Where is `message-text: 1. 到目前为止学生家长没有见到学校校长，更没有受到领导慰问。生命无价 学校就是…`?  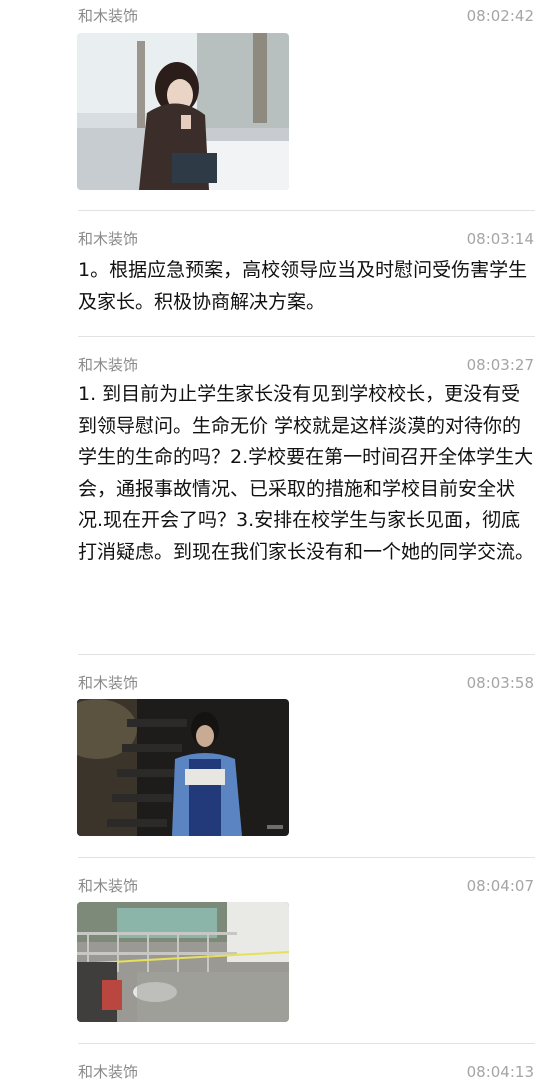 message-text: 1. 到目前为止学生家长没有见到学校校长，更没有受到领导慰问。生命无价 学校就是… is located at coordinates (308, 473).